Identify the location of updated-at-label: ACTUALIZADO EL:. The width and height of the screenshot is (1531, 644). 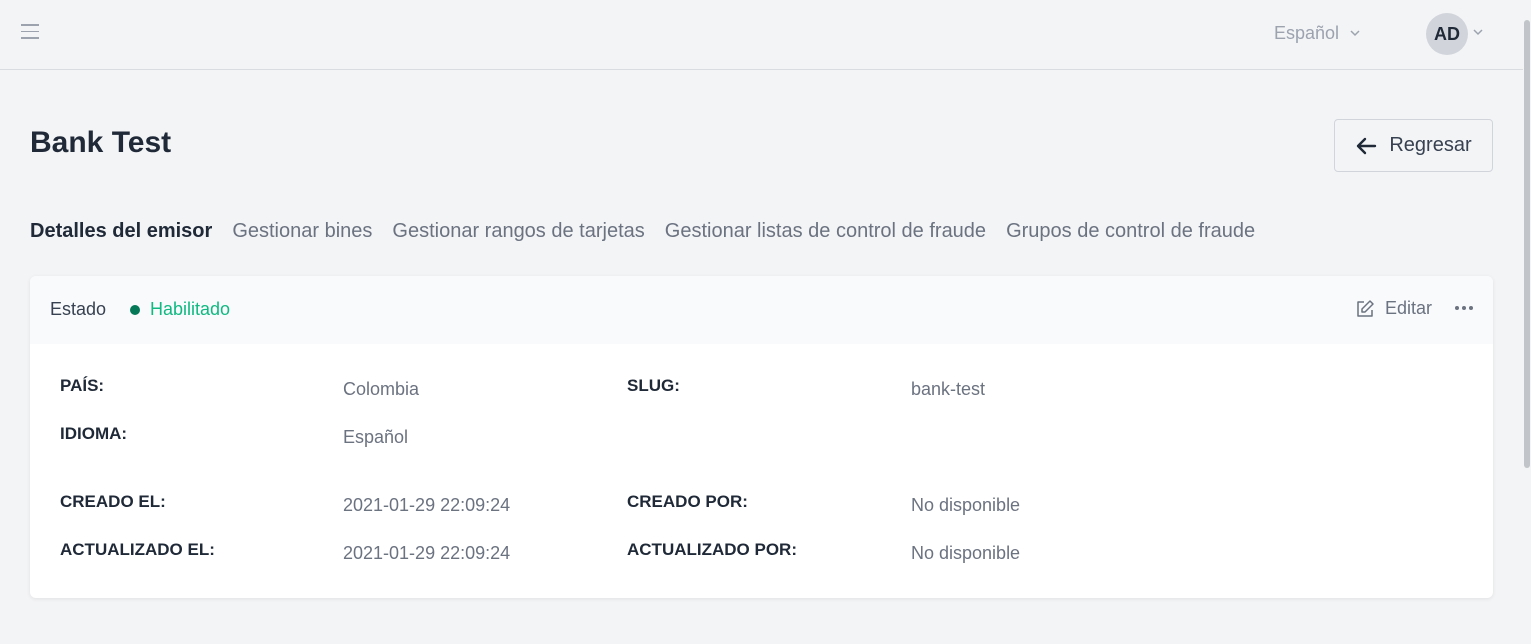
(137, 549).